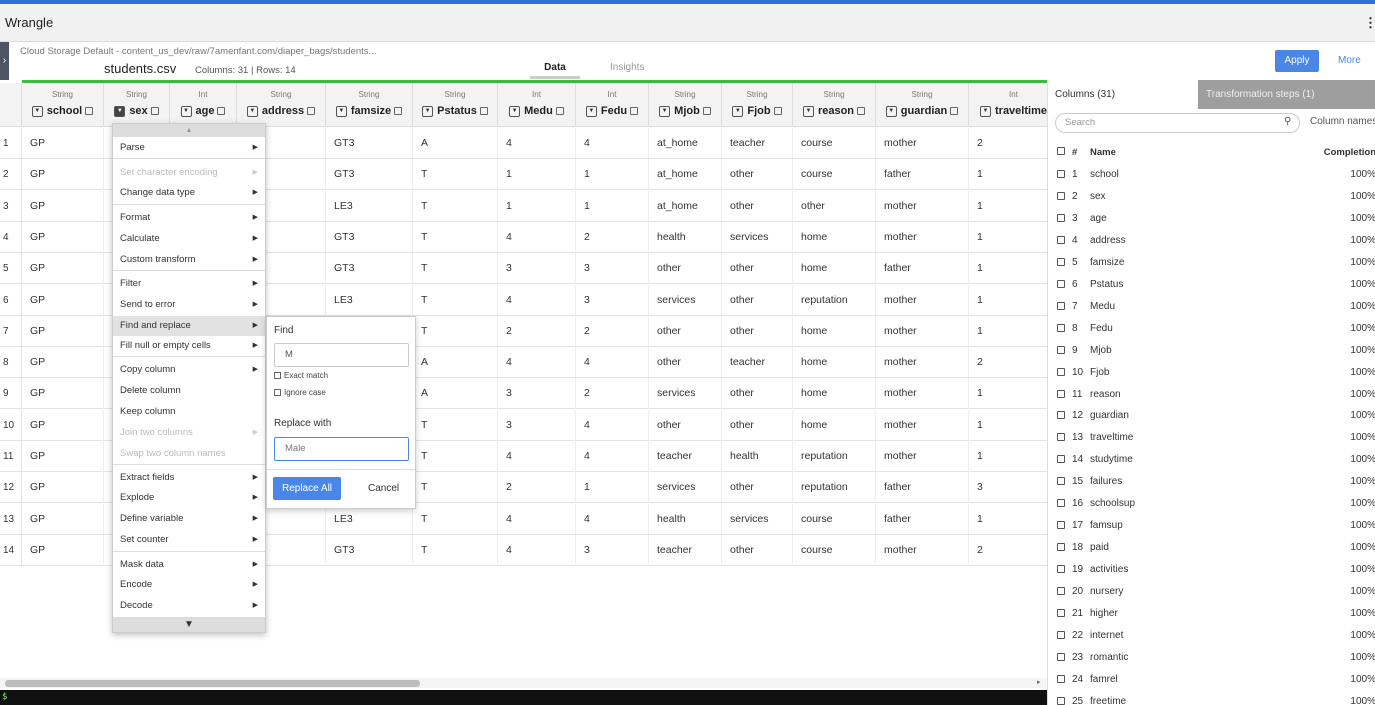 The height and width of the screenshot is (705, 1375). I want to click on find-input: M, so click(341, 355).